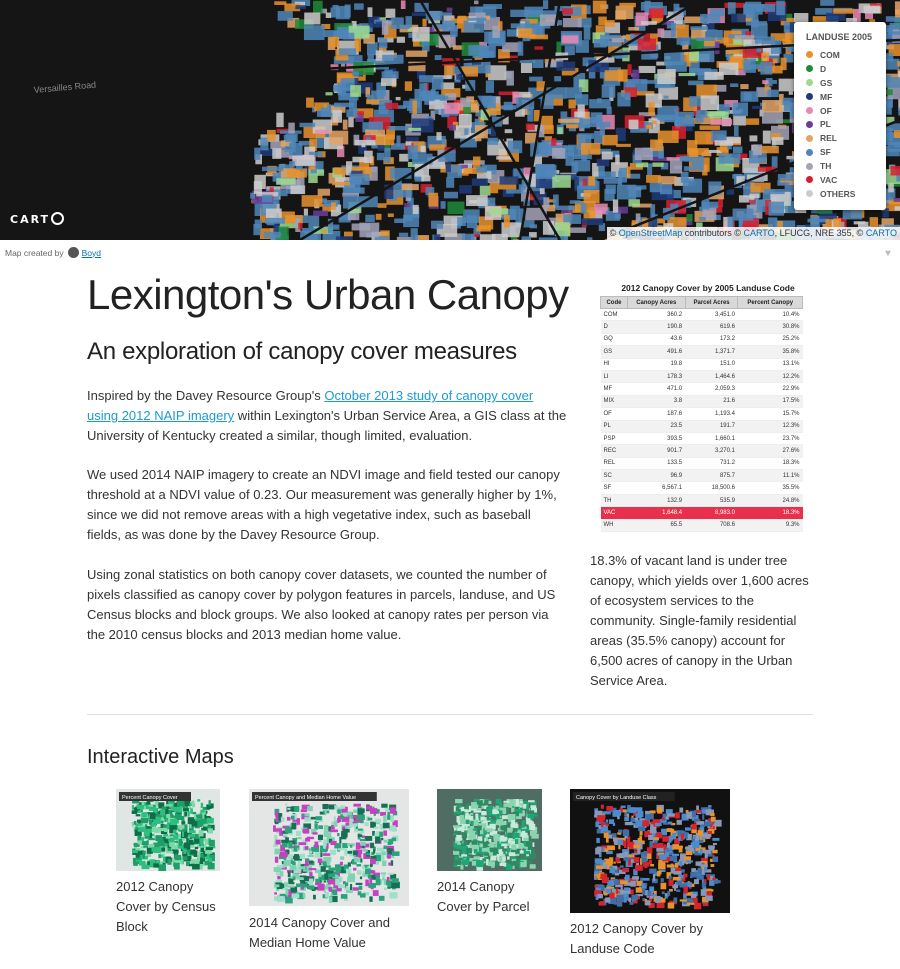  Describe the element at coordinates (329, 847) in the screenshot. I see `thumb-home-value: Percent Canopy and Median Home Value` at that location.